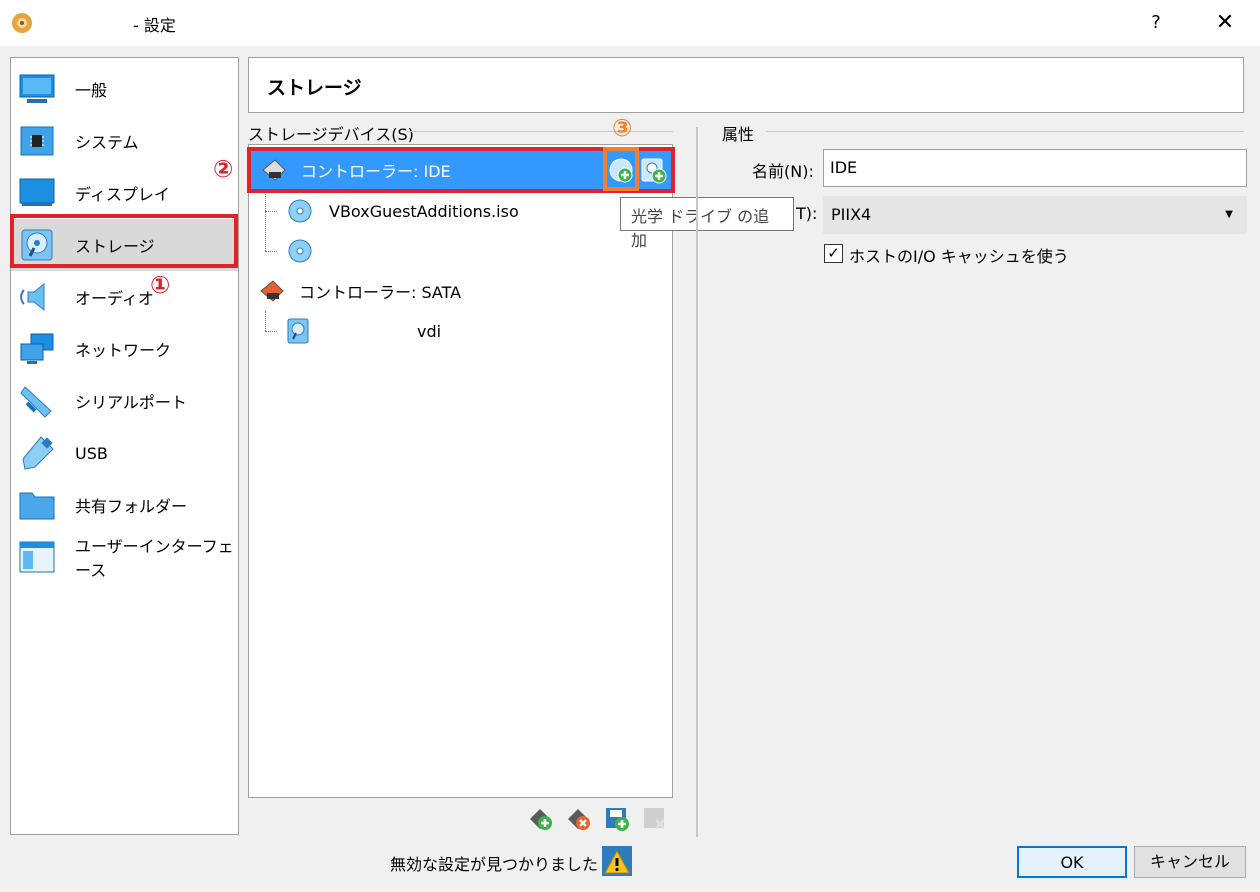 The image size is (1260, 892). Describe the element at coordinates (298, 331) in the screenshot. I see `hard-disk-icon` at that location.